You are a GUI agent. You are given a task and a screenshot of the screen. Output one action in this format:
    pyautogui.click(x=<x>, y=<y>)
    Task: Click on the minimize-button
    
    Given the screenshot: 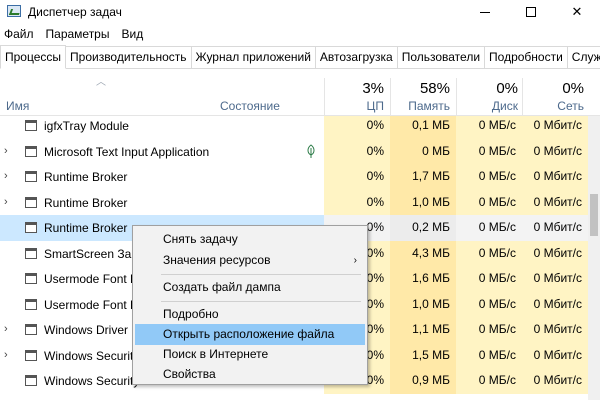 What is the action you would take?
    pyautogui.click(x=485, y=12)
    